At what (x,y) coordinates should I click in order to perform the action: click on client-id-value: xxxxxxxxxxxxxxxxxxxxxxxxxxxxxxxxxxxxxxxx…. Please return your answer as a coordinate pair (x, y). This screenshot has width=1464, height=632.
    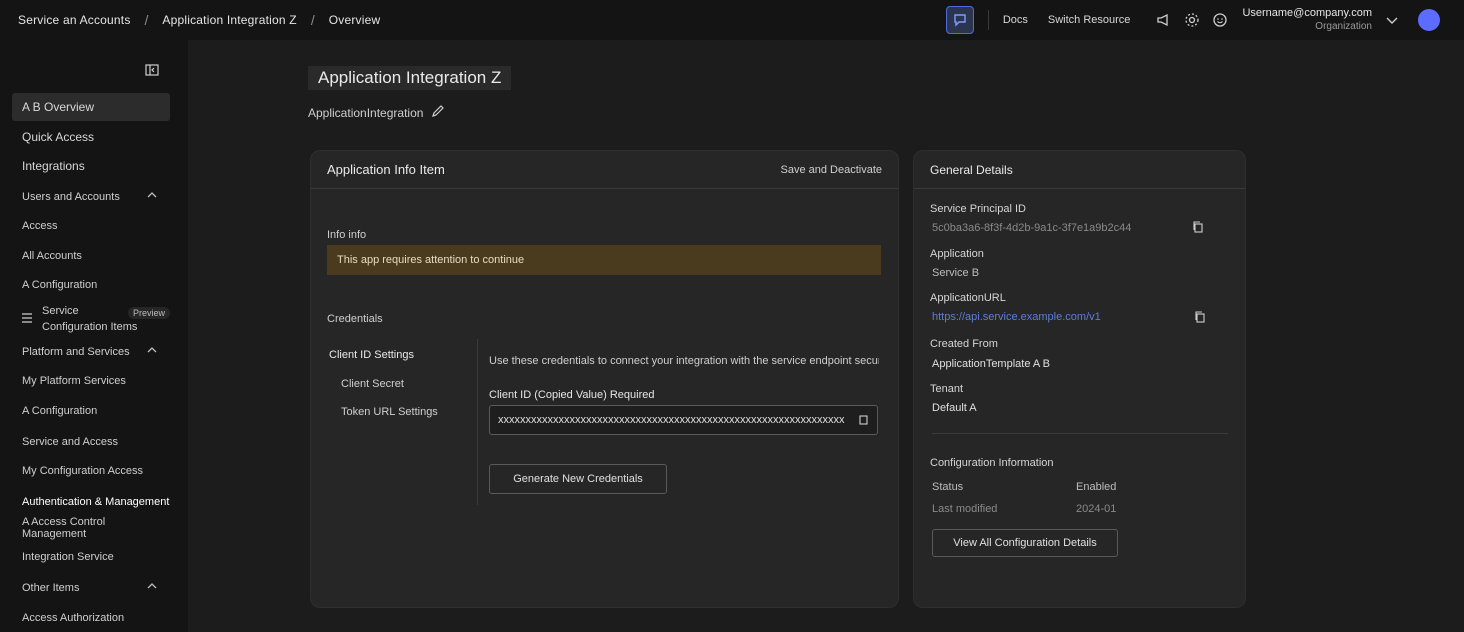
    Looking at the image, I should click on (671, 420).